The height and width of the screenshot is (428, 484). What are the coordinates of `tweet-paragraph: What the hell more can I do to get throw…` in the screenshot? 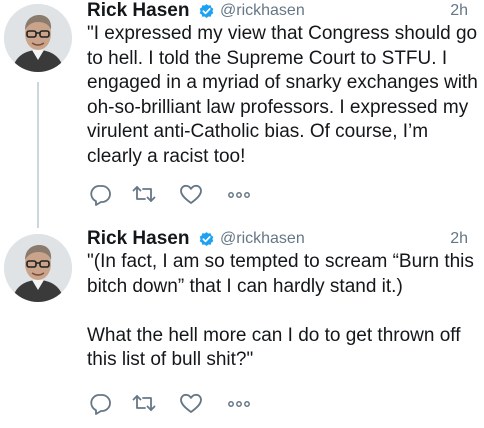 It's located at (274, 347).